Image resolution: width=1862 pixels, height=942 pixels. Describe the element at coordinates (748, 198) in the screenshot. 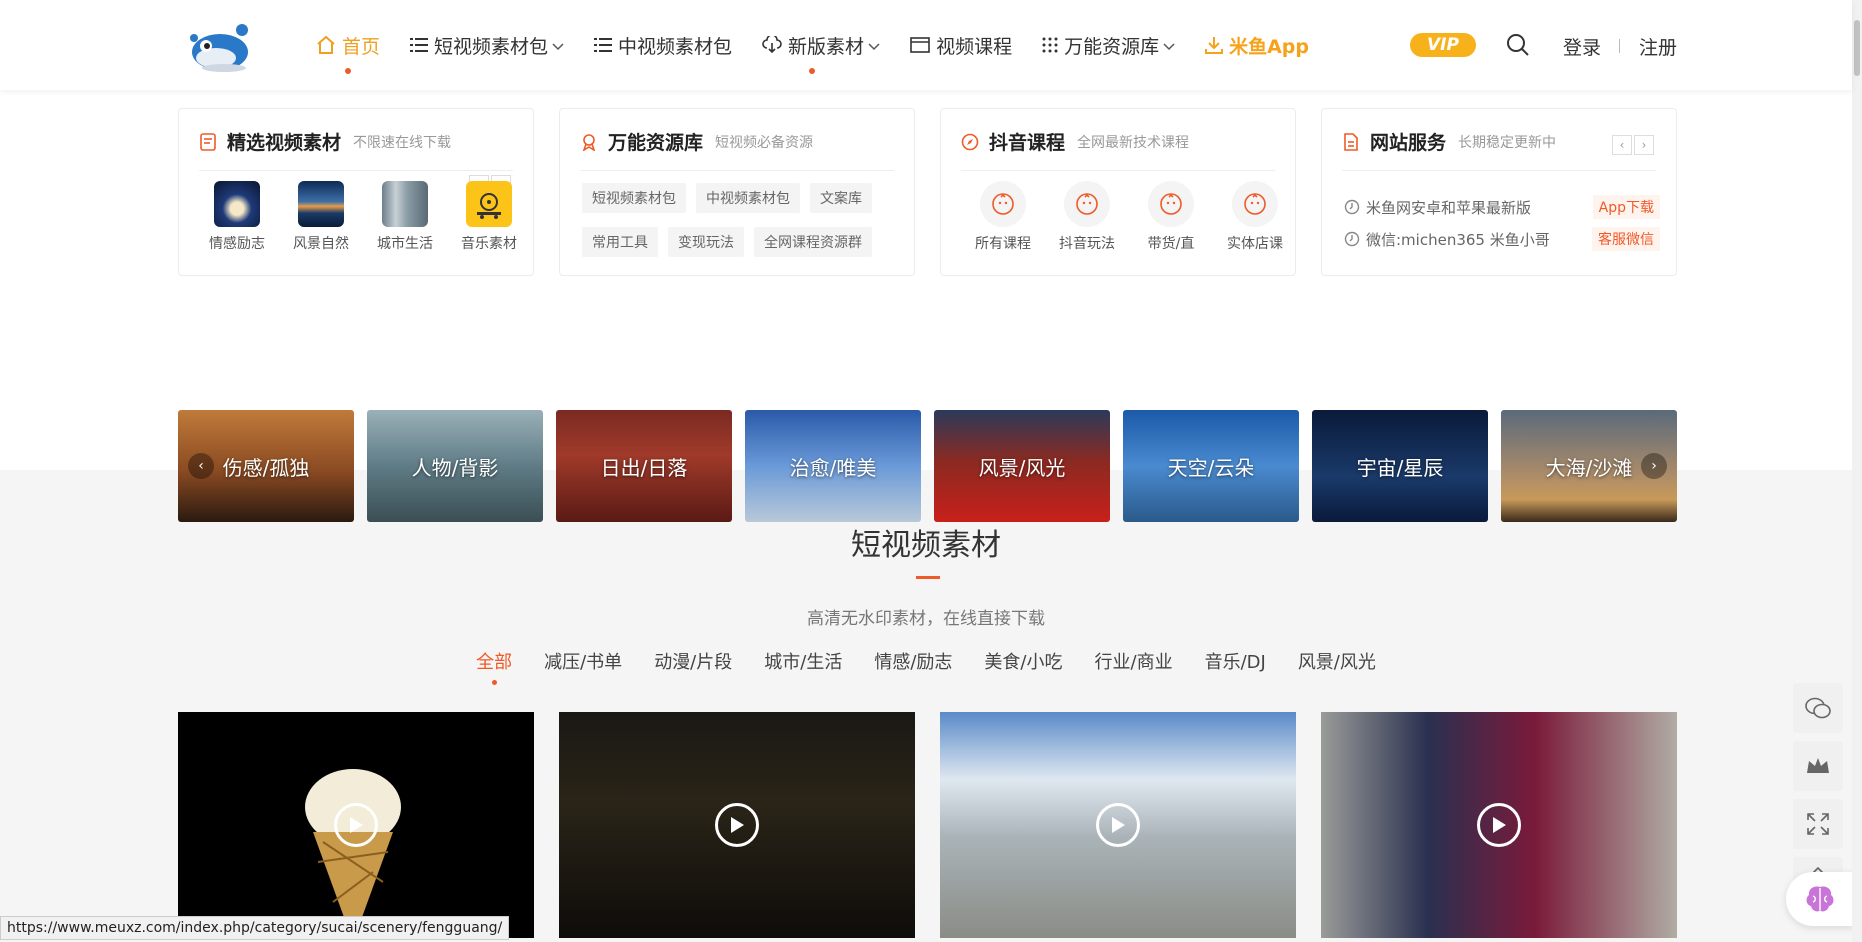

I see `resource-tag: 中视频素材包` at that location.